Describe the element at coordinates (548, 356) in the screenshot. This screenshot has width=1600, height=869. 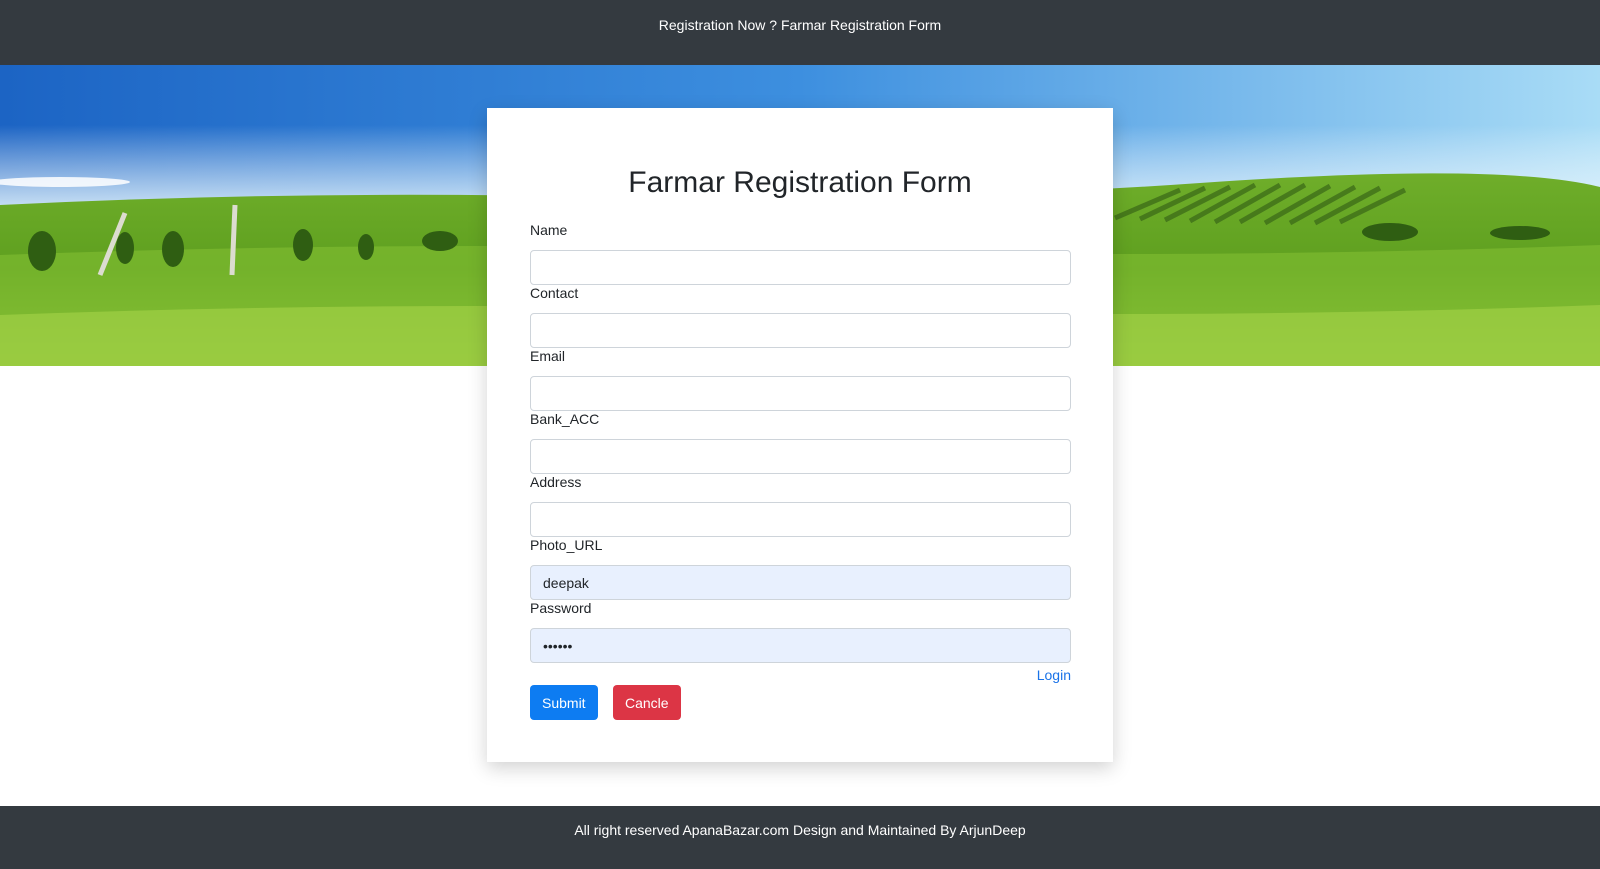
I see `email-label: Email` at that location.